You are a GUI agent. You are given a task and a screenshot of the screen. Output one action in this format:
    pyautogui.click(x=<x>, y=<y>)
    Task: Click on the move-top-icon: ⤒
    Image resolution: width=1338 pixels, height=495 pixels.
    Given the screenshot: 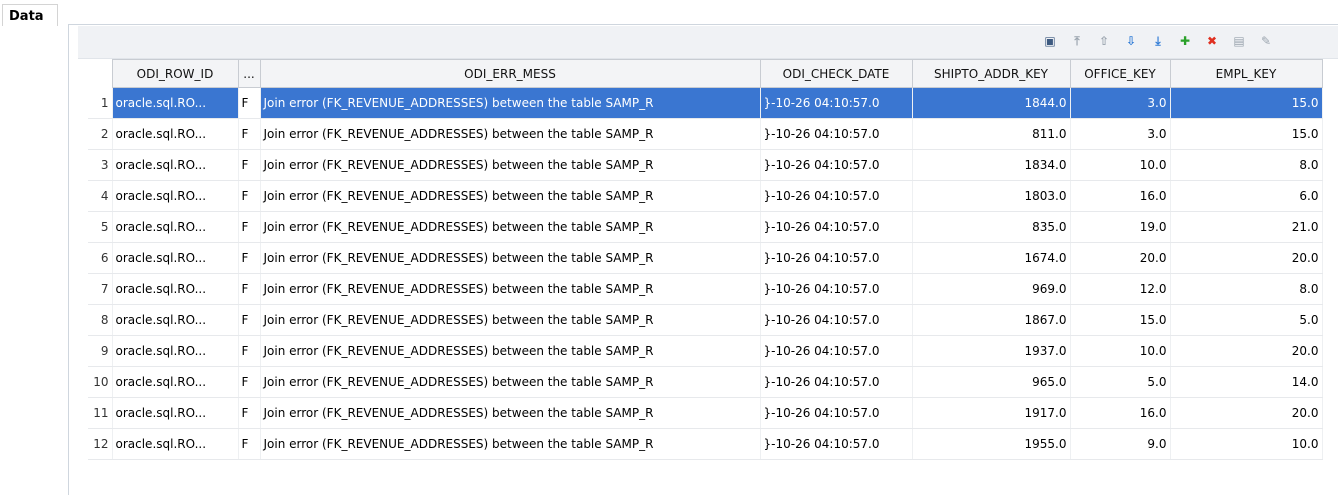 What is the action you would take?
    pyautogui.click(x=1077, y=41)
    